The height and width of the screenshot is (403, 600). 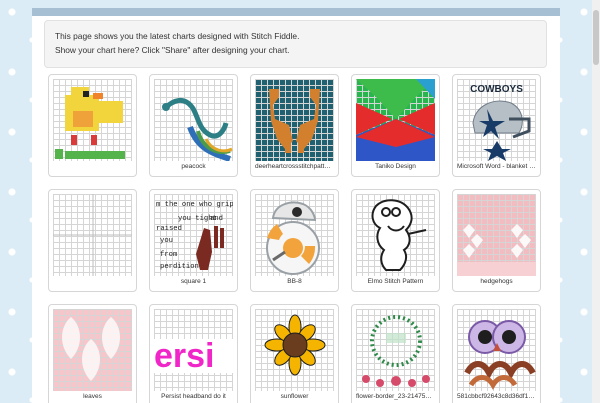 I want to click on flower-border-image, so click(x=396, y=351).